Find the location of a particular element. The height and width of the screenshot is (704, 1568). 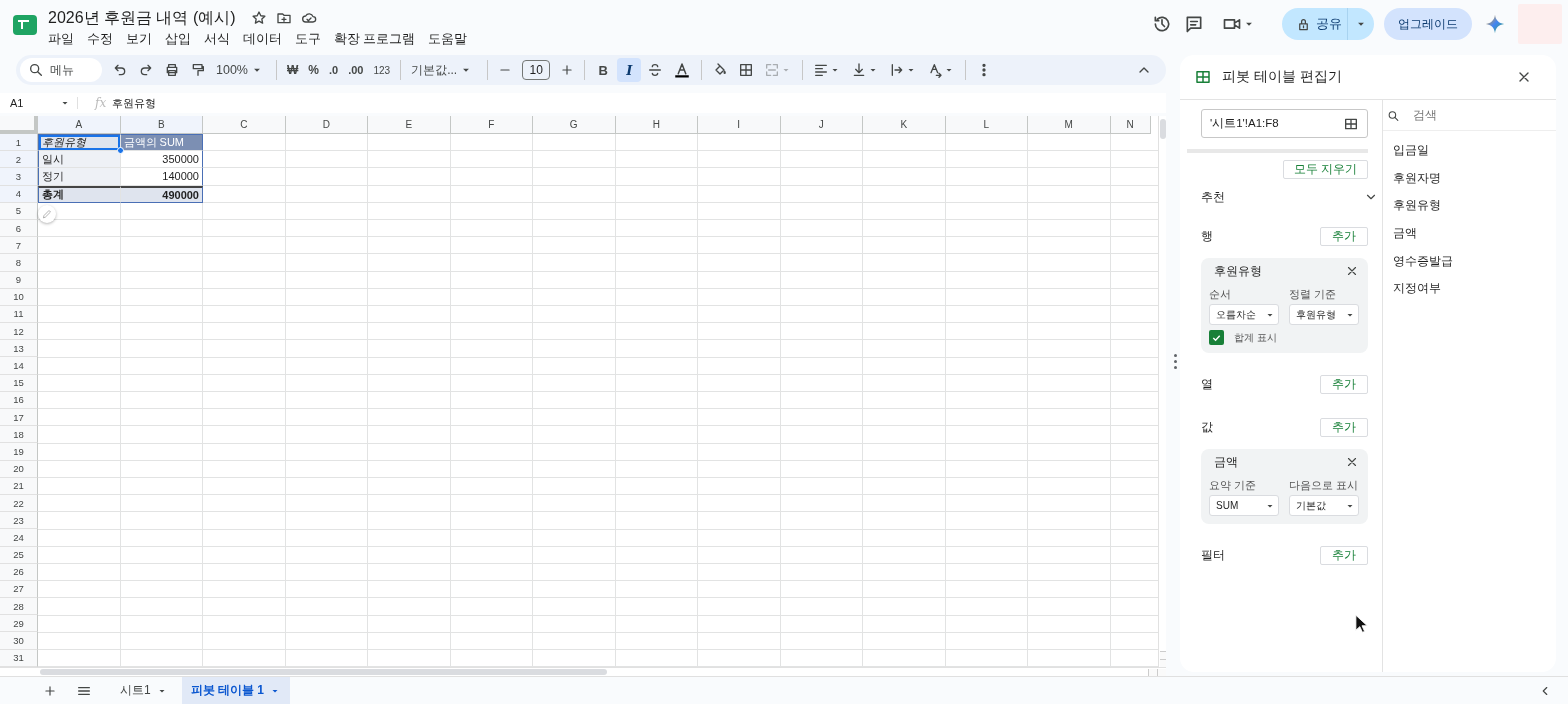

table-cell: 350000 is located at coordinates (161, 160).